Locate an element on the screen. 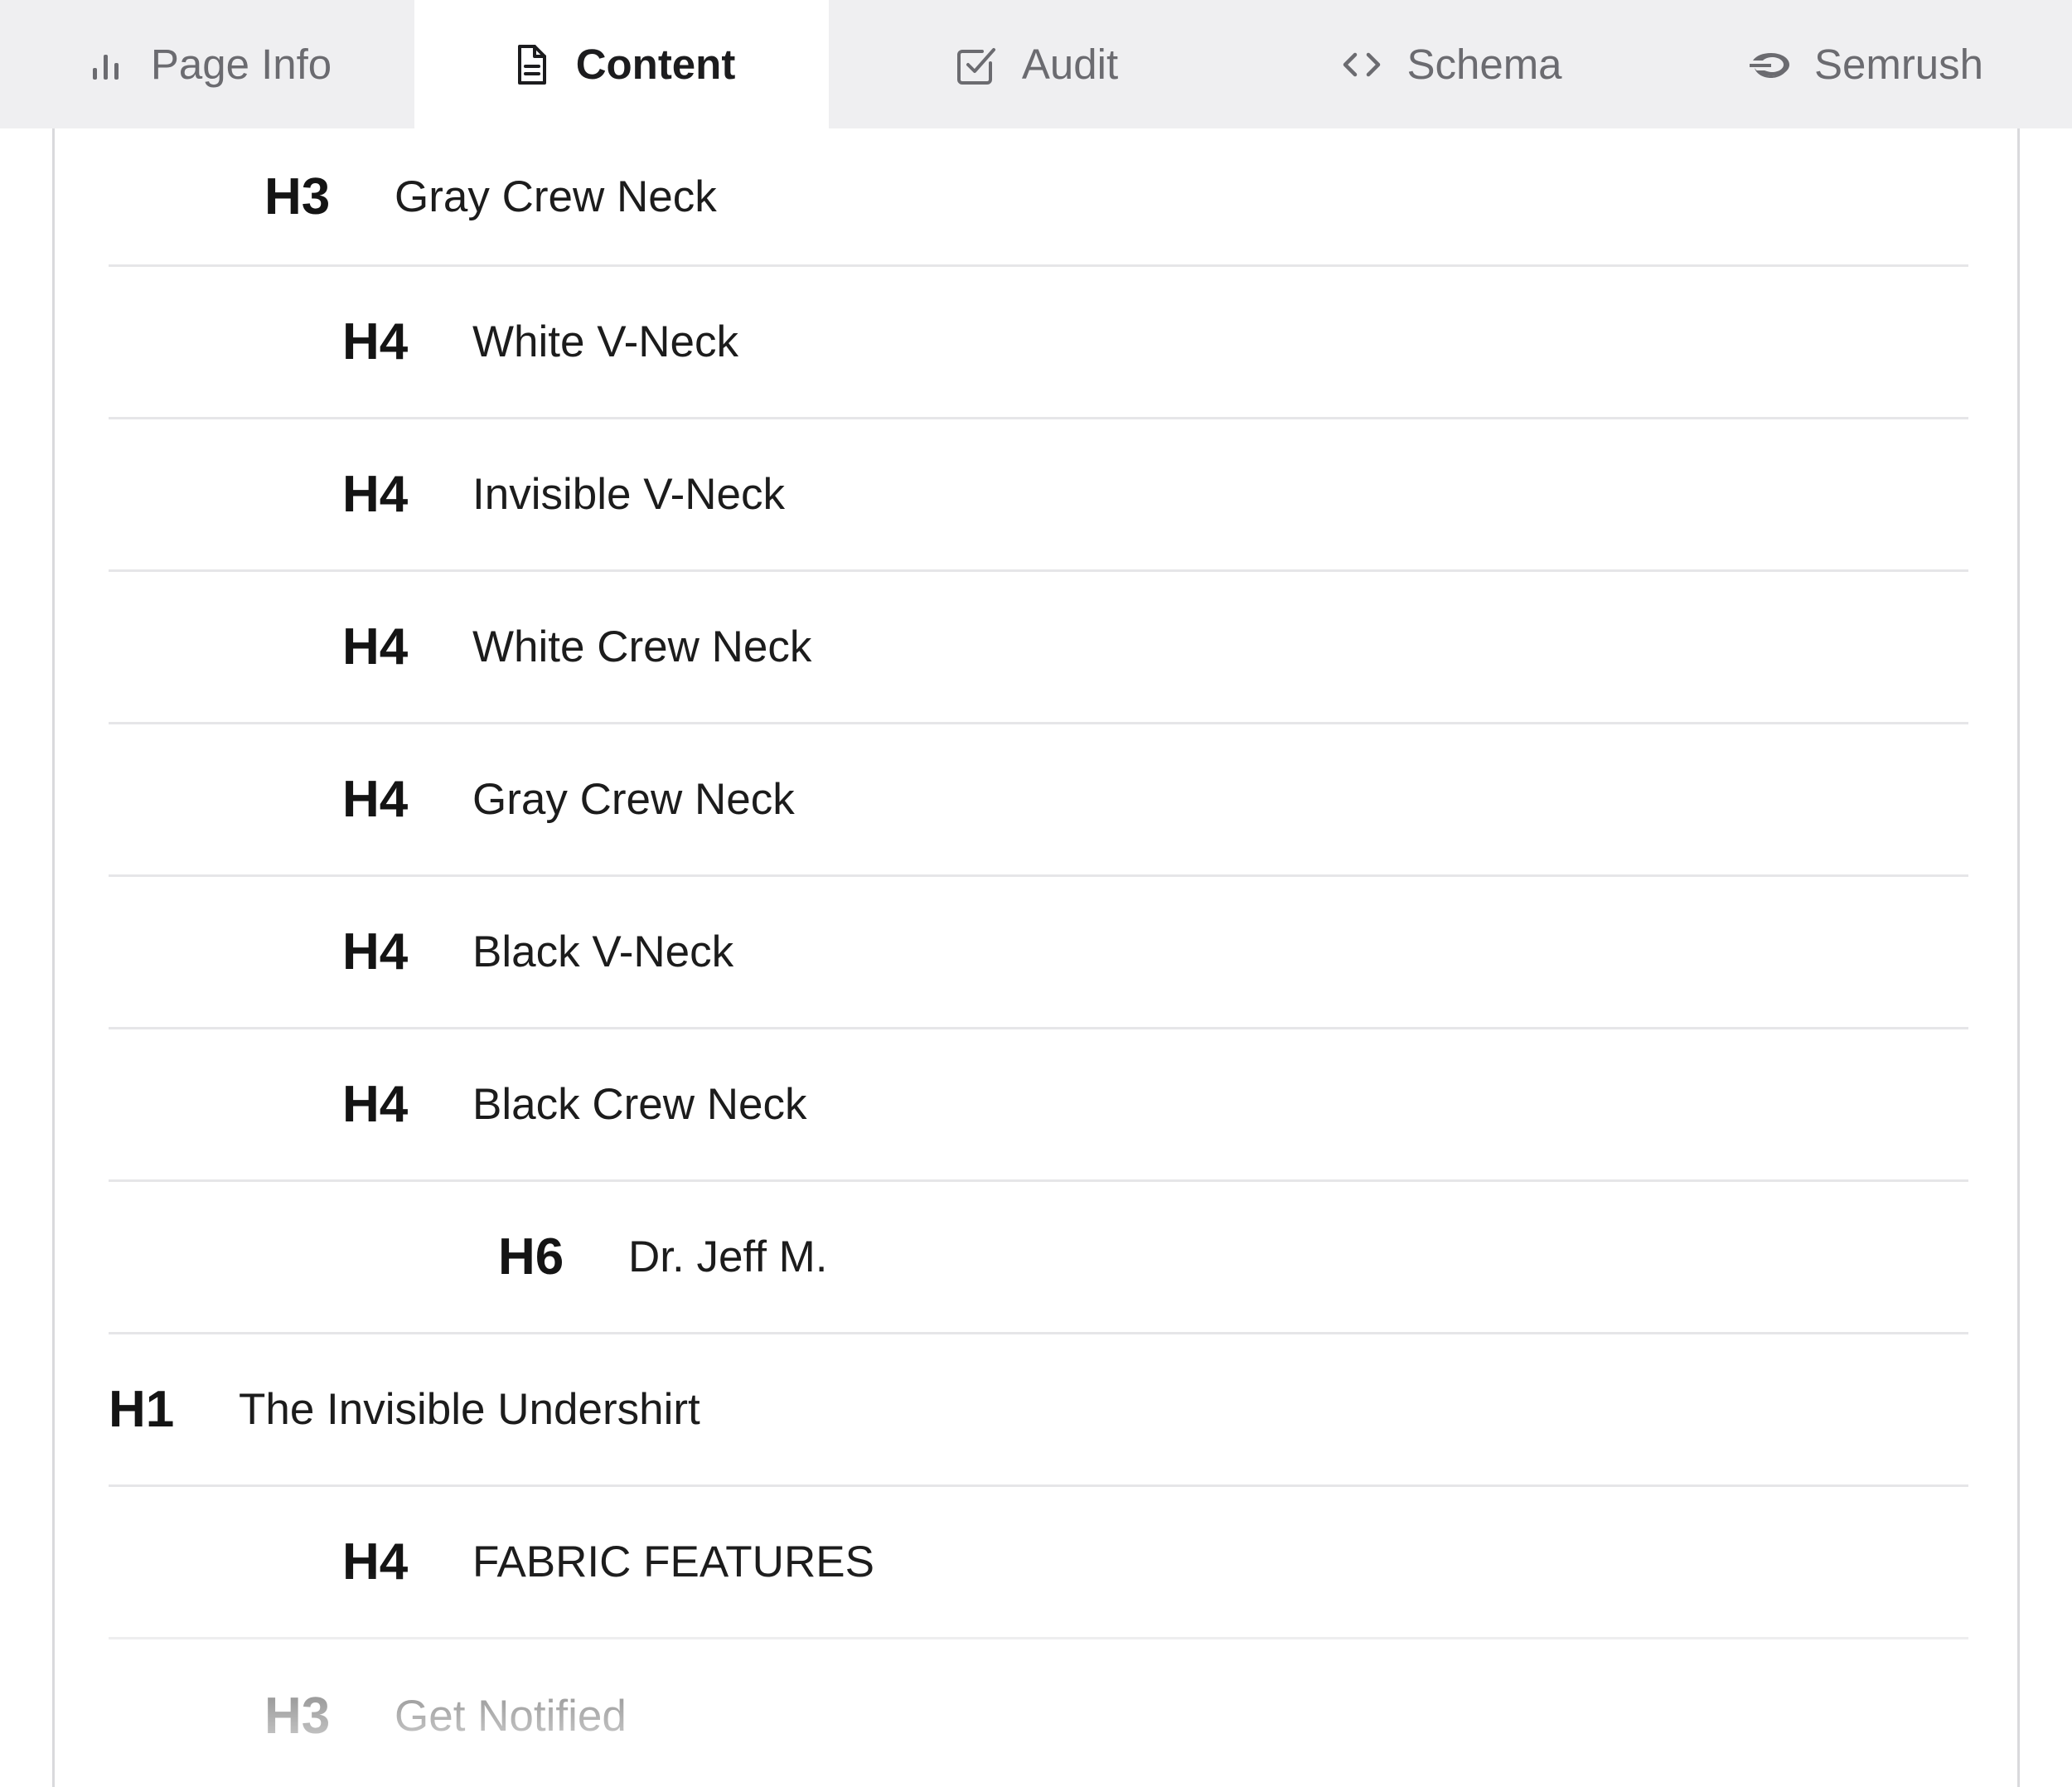 This screenshot has width=2072, height=1787. tab-label: Audit is located at coordinates (1070, 64).